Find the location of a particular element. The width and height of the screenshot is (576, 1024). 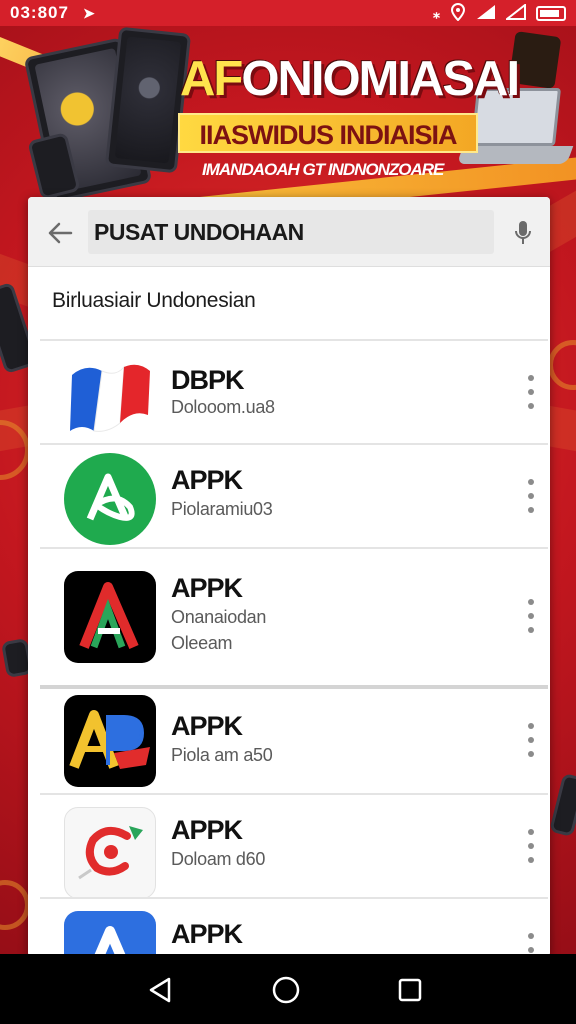

system-navigation-bar is located at coordinates (288, 989).